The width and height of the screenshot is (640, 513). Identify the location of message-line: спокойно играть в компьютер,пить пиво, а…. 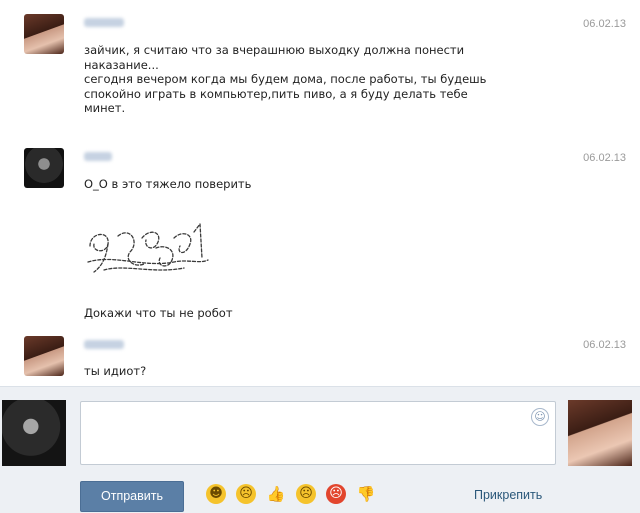
(276, 93).